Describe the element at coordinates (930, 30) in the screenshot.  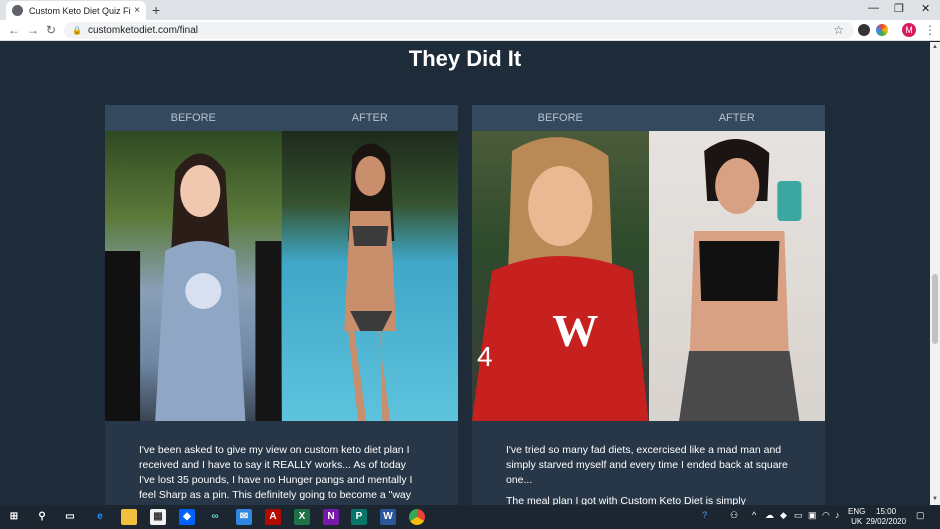
I see `menu-icon: ⋮` at that location.